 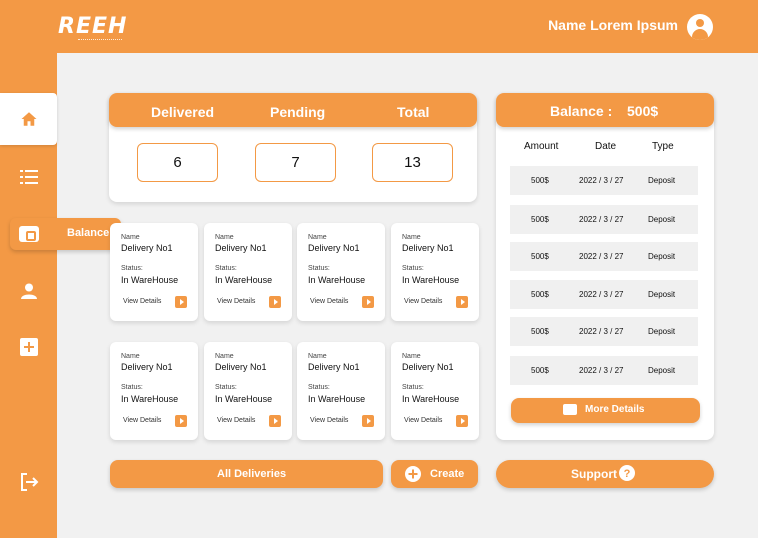 What do you see at coordinates (379, 26) in the screenshot?
I see `top-bar: REEH Name Lorem Ipsum` at bounding box center [379, 26].